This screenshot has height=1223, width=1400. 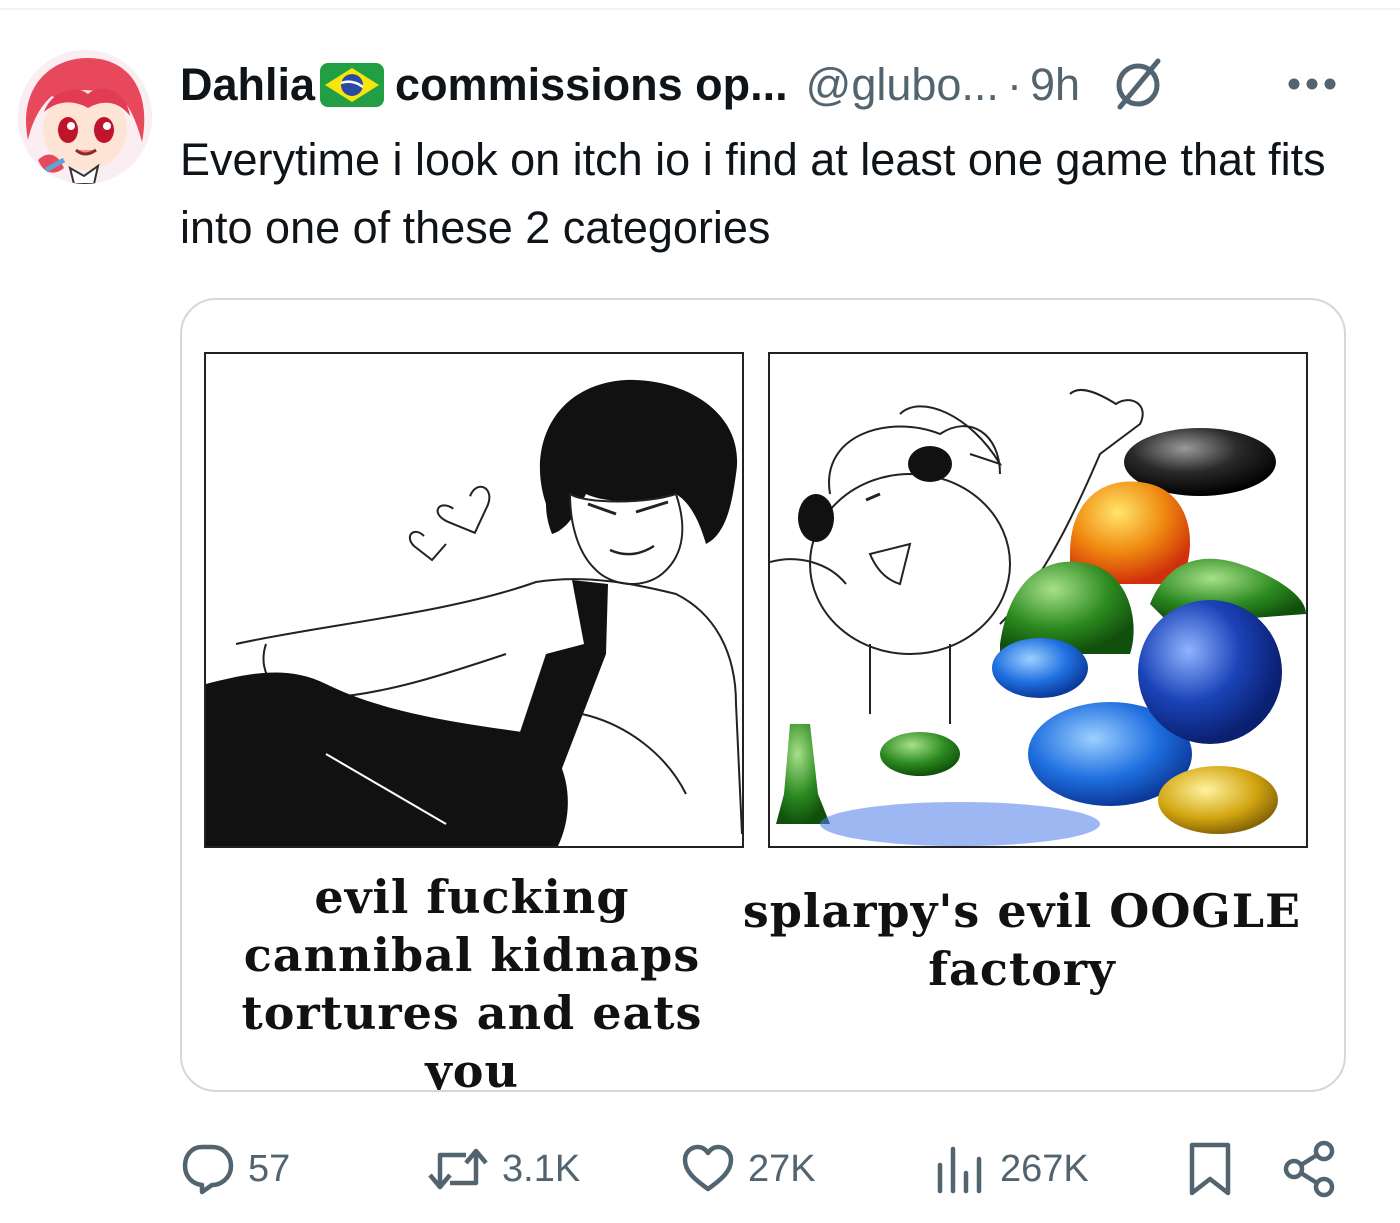 What do you see at coordinates (1022, 940) in the screenshot?
I see `right-caption: splarpy's evil OOGLE factory` at bounding box center [1022, 940].